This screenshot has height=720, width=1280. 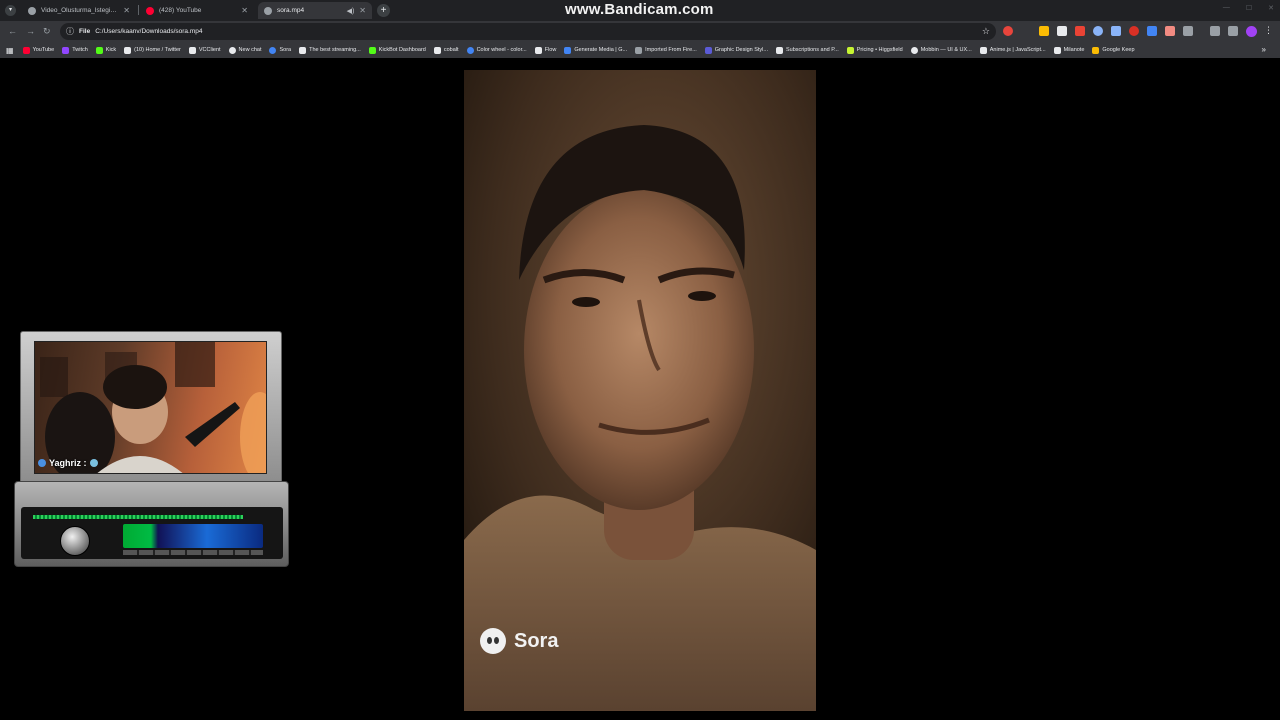 I want to click on bookmark-label: Sora, so click(x=285, y=50).